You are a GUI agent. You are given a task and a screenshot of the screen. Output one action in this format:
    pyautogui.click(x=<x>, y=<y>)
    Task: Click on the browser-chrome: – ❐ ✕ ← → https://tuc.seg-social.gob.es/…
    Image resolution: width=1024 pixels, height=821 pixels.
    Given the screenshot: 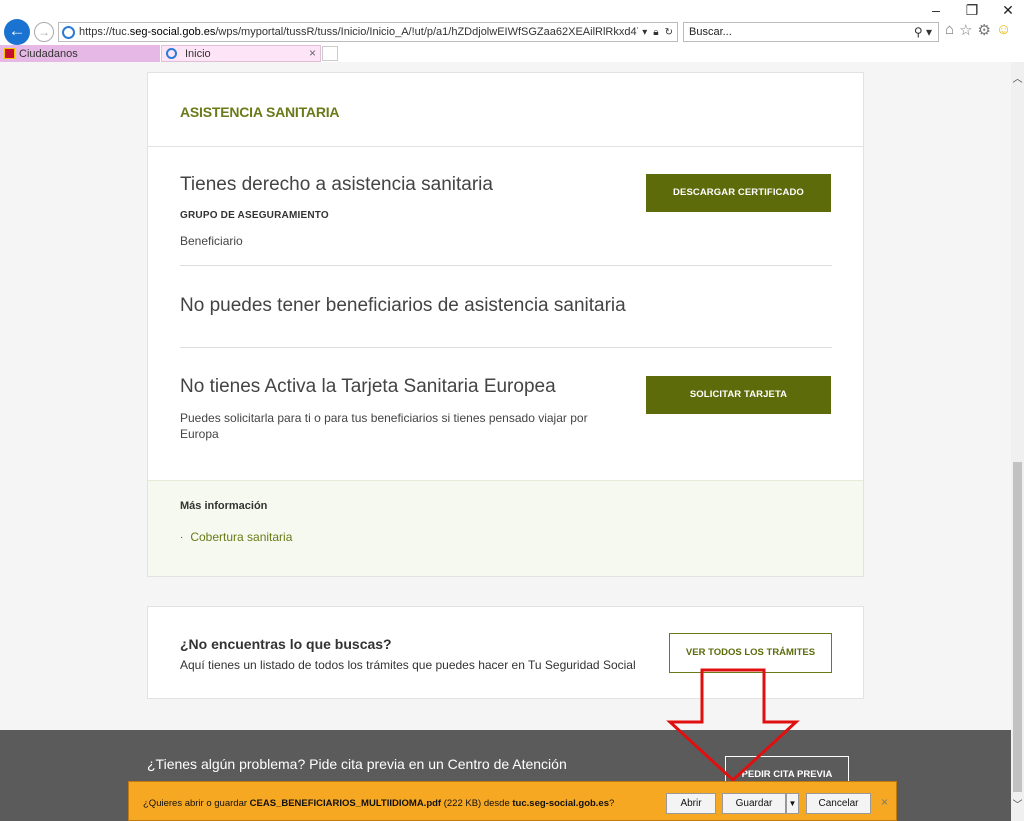 What is the action you would take?
    pyautogui.click(x=512, y=31)
    